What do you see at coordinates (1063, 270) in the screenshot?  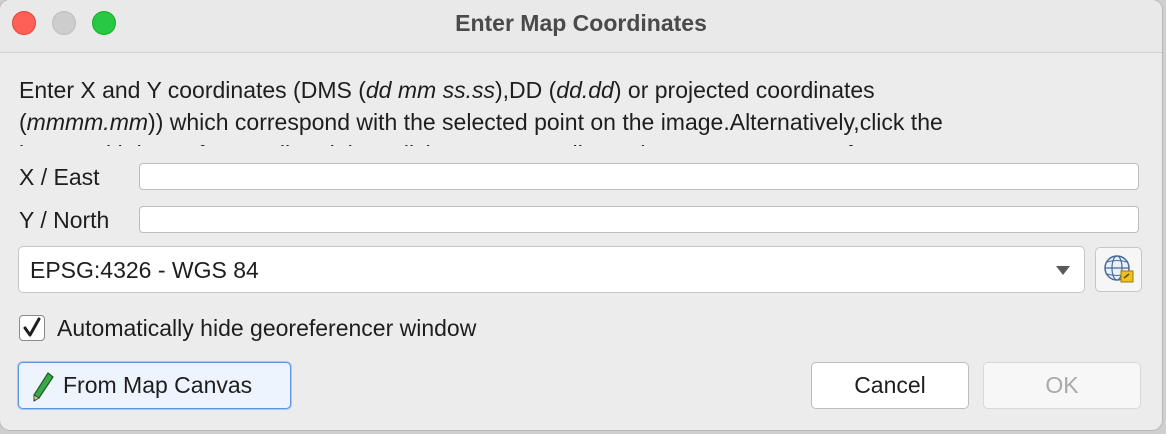 I see `chevron-down-icon` at bounding box center [1063, 270].